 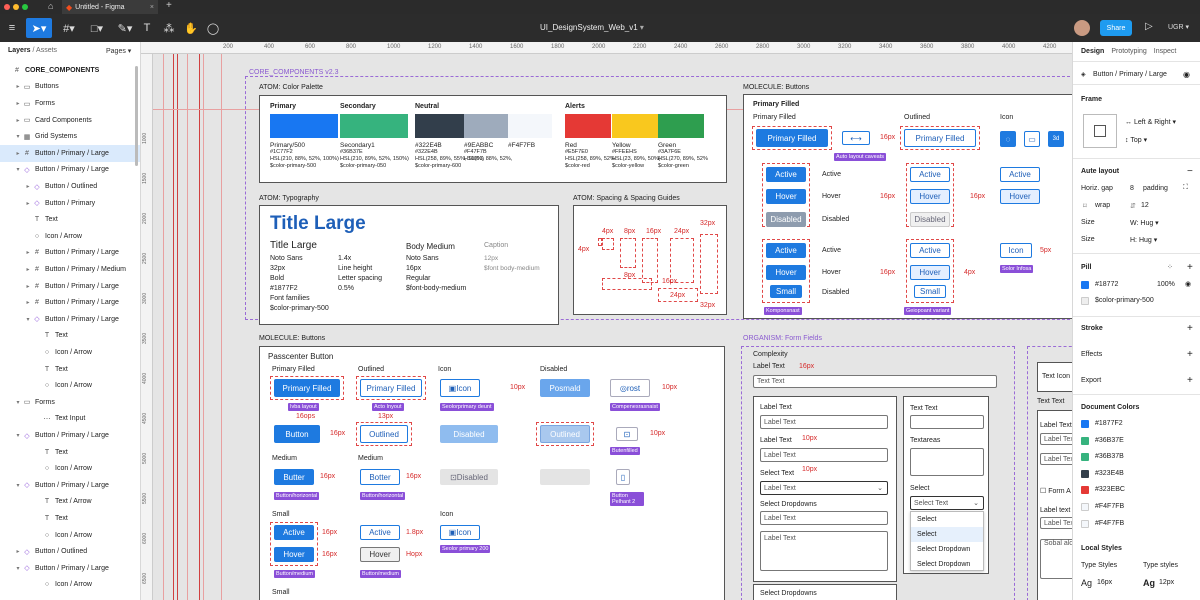 What do you see at coordinates (70, 203) in the screenshot?
I see `layer-row: ▸ ◇ Button / Primary` at bounding box center [70, 203].